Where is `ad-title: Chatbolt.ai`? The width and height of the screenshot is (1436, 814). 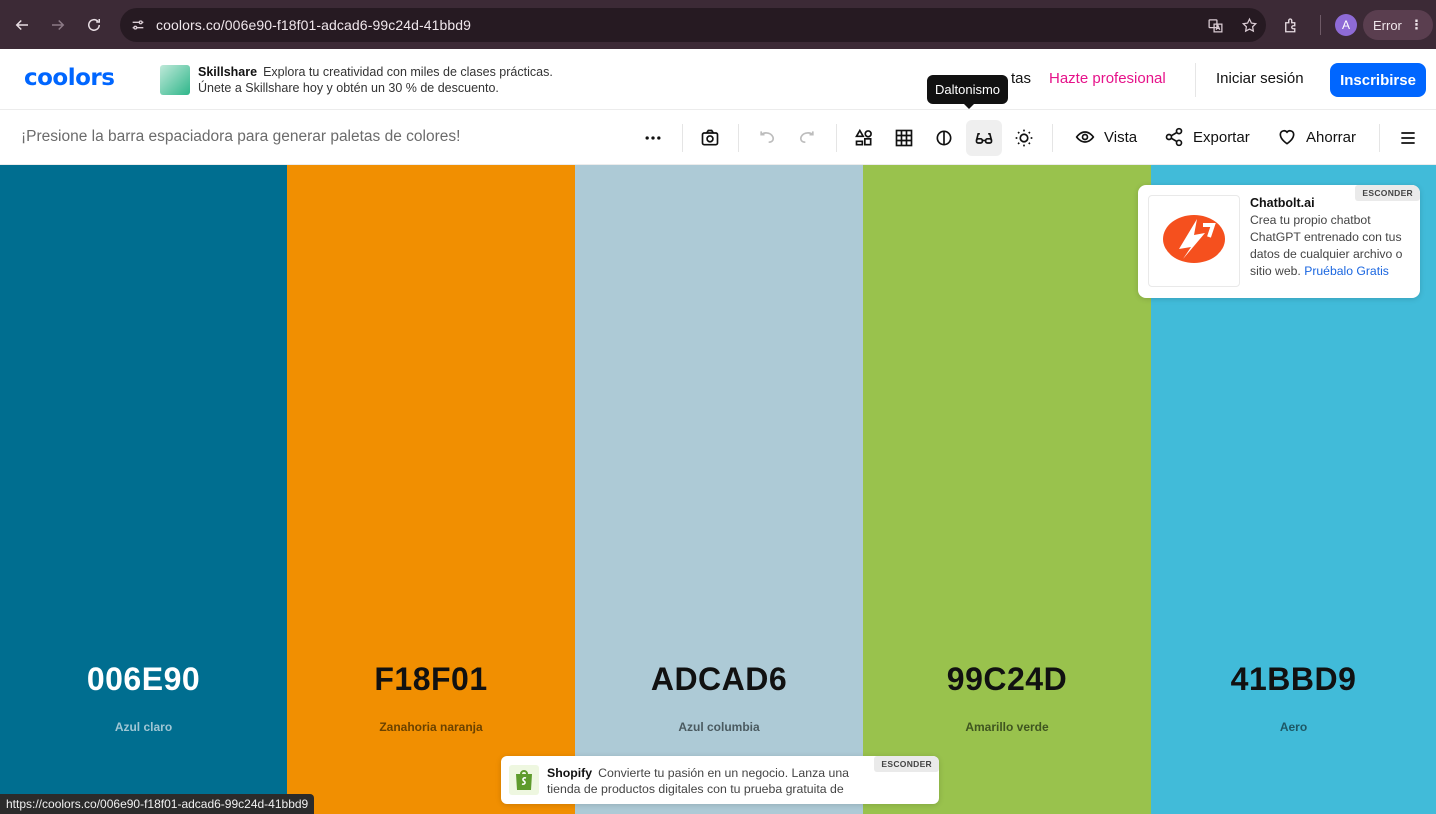 ad-title: Chatbolt.ai is located at coordinates (1282, 203).